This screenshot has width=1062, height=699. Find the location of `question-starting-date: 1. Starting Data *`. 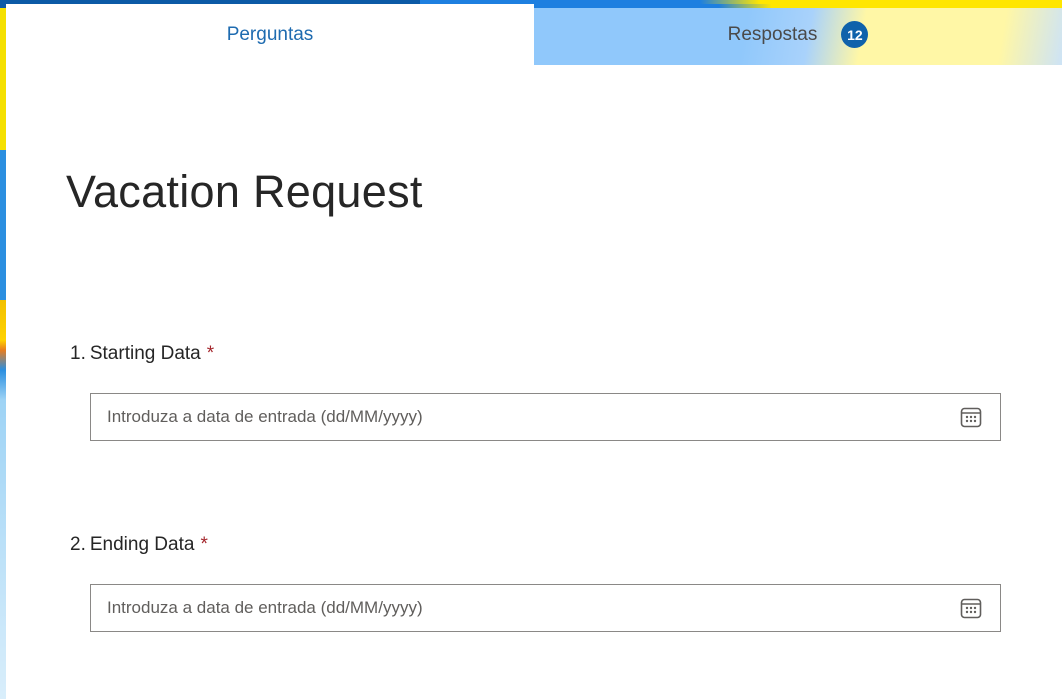

question-starting-date: 1. Starting Data * is located at coordinates (536, 390).